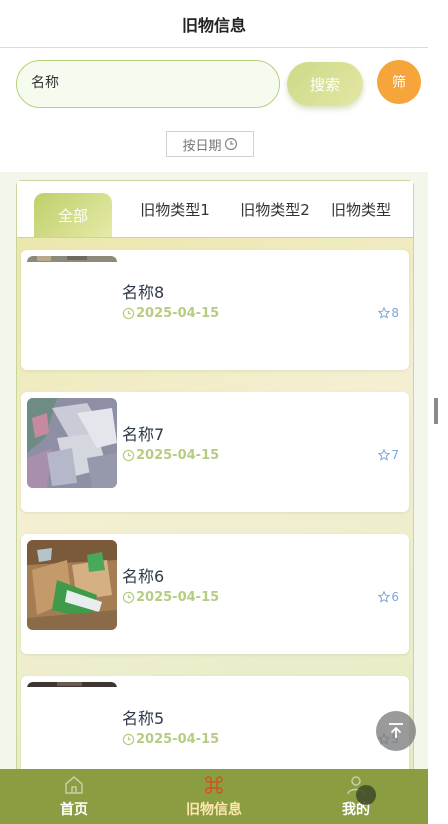  I want to click on tab-label: 旧物类型1, so click(175, 209).